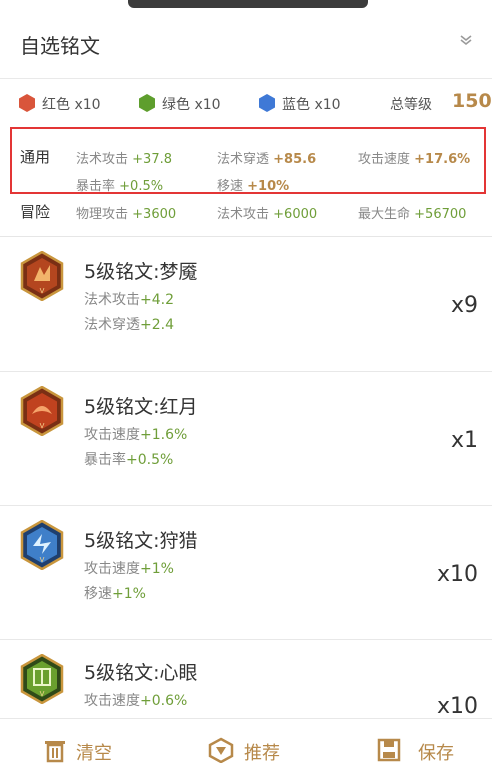 The width and height of the screenshot is (492, 780). Describe the element at coordinates (141, 407) in the screenshot. I see `item-name: 5级铭文:红月` at that location.